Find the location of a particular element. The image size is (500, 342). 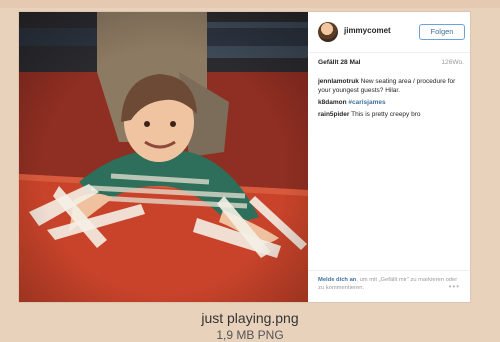

comment-tag: #carisjames is located at coordinates (366, 102).